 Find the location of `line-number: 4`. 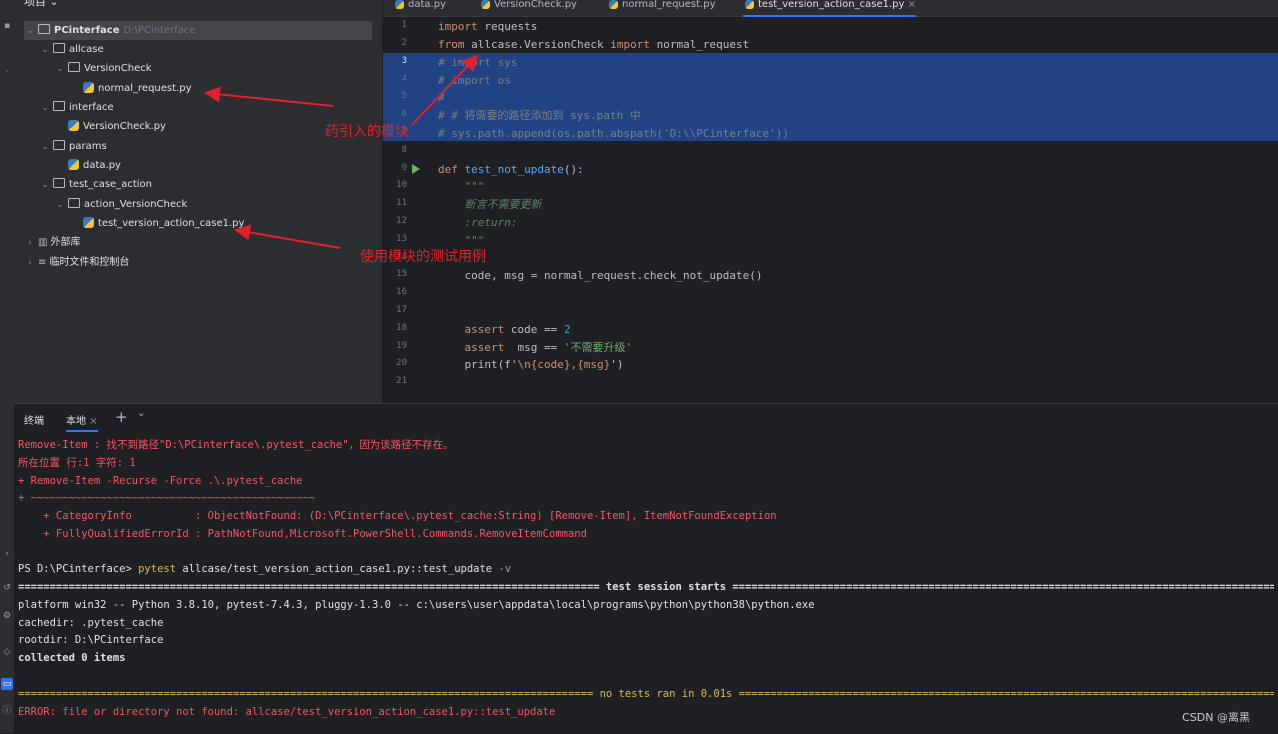

line-number: 4 is located at coordinates (404, 79).